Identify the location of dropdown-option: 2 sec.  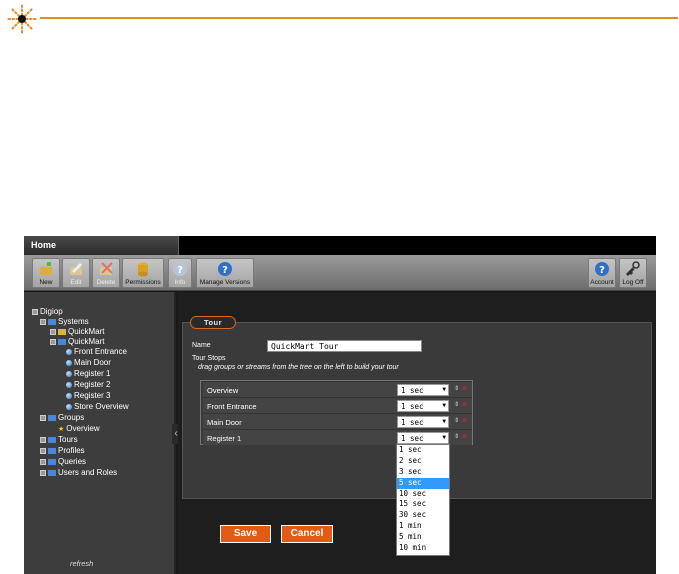
(423, 461).